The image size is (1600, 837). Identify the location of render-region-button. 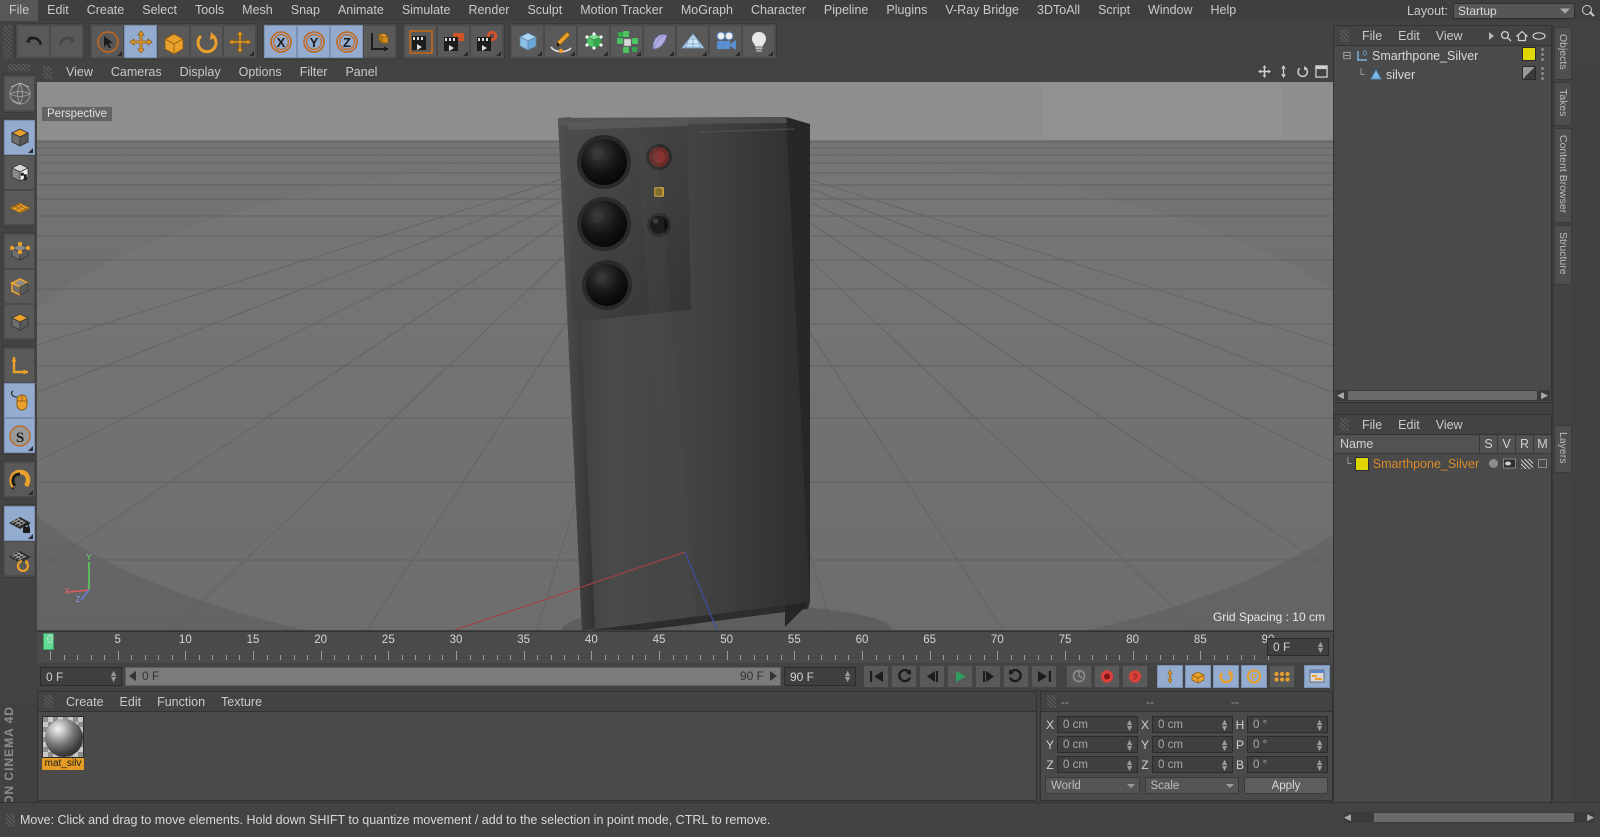
(453, 41).